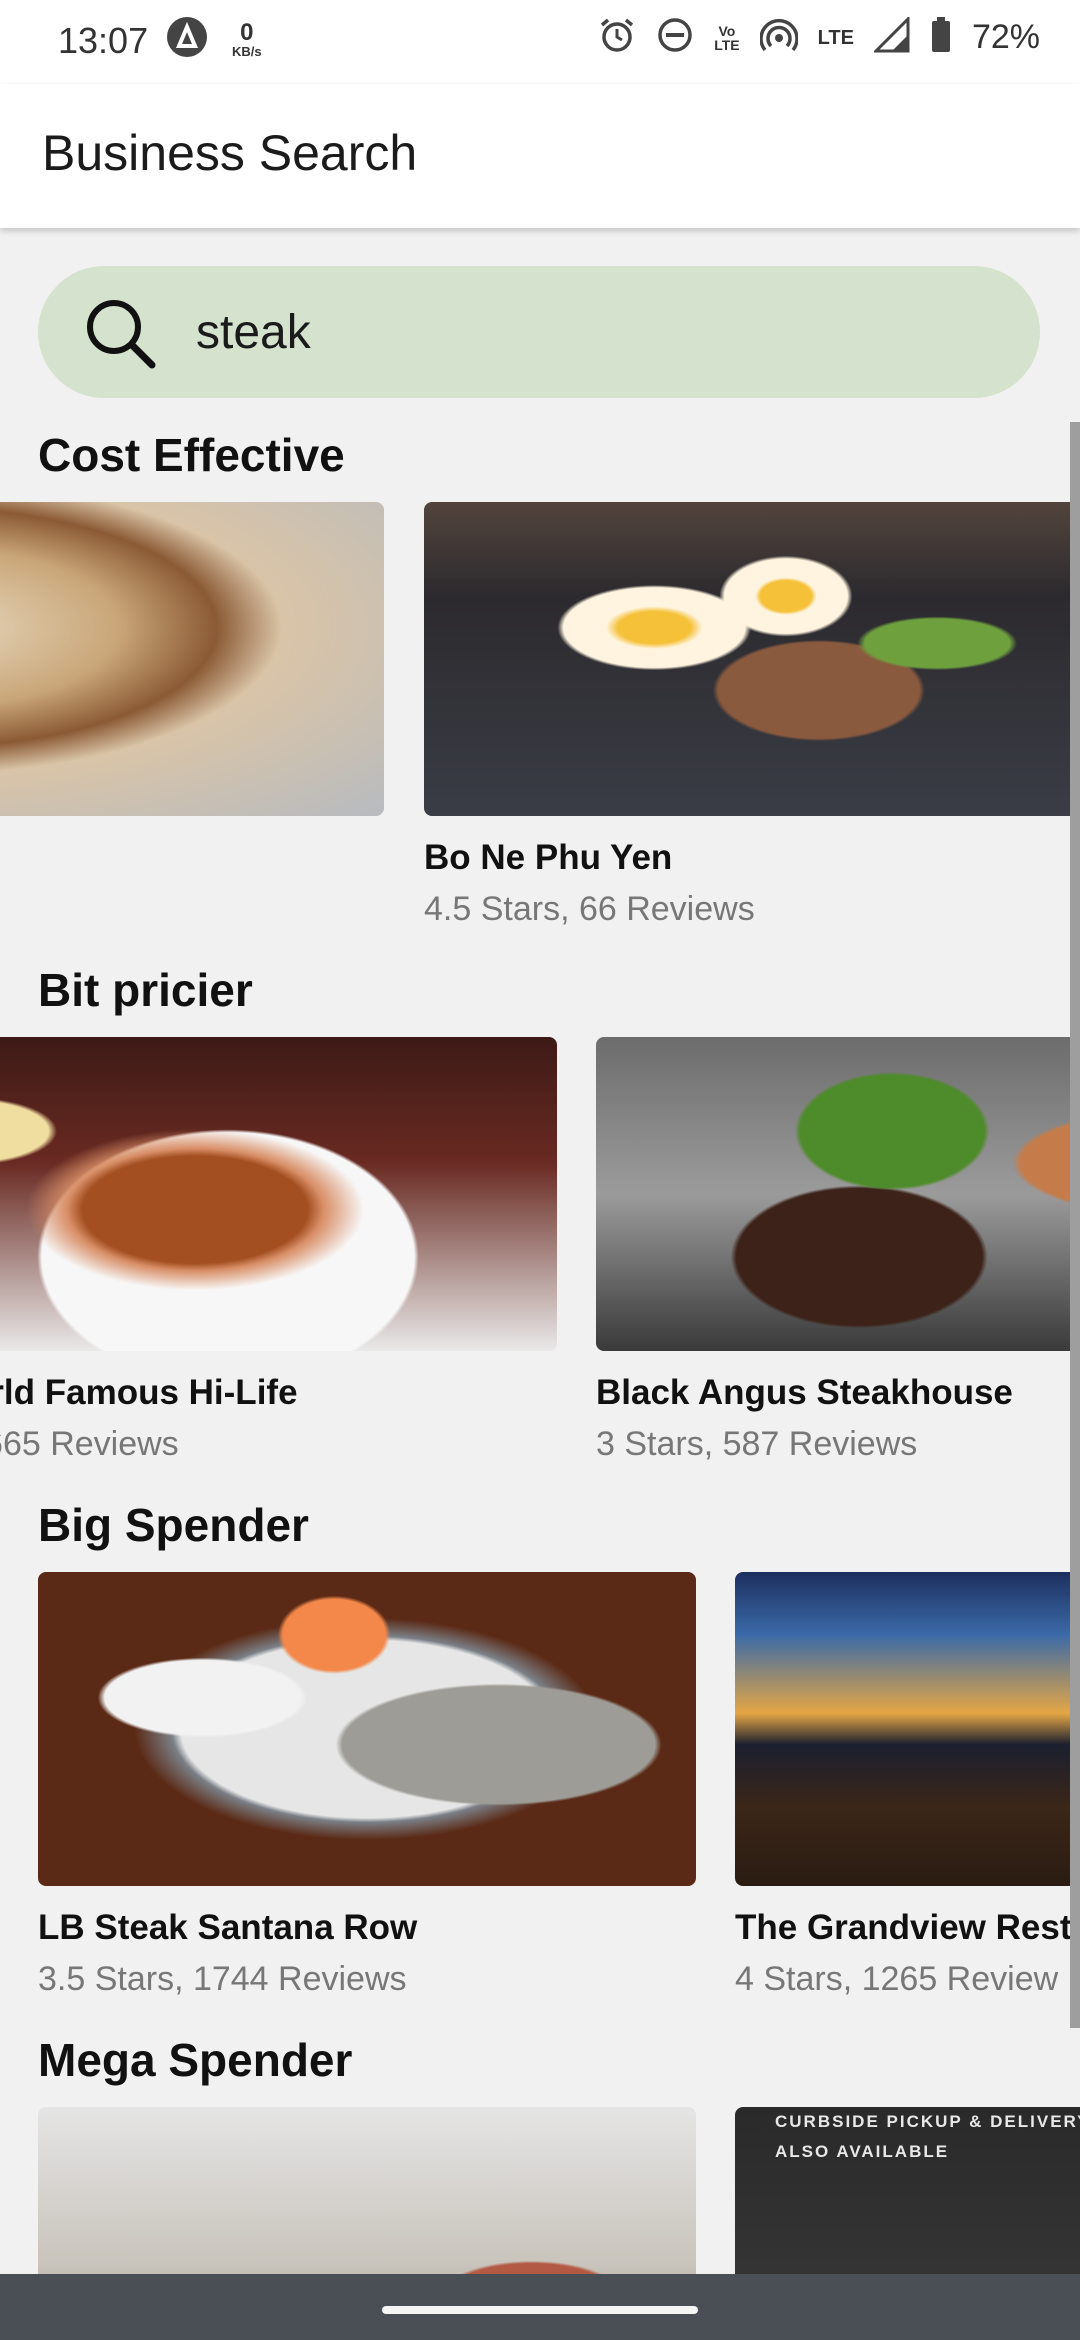 Image resolution: width=1080 pixels, height=2340 pixels. Describe the element at coordinates (247, 51) in the screenshot. I see `network-speed-unit: KB/s` at that location.